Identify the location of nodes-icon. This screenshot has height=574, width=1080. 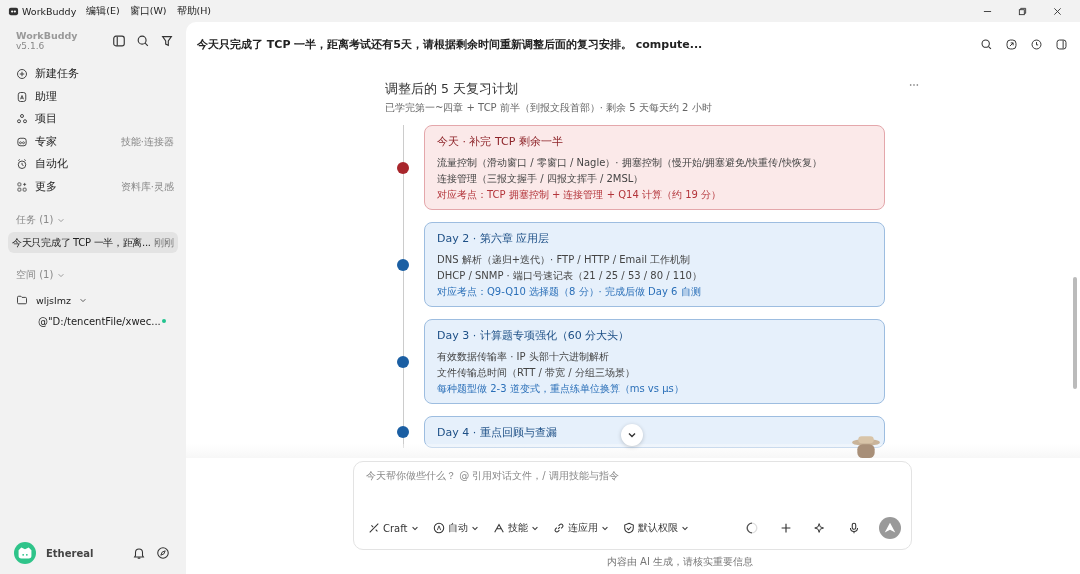
(22, 119).